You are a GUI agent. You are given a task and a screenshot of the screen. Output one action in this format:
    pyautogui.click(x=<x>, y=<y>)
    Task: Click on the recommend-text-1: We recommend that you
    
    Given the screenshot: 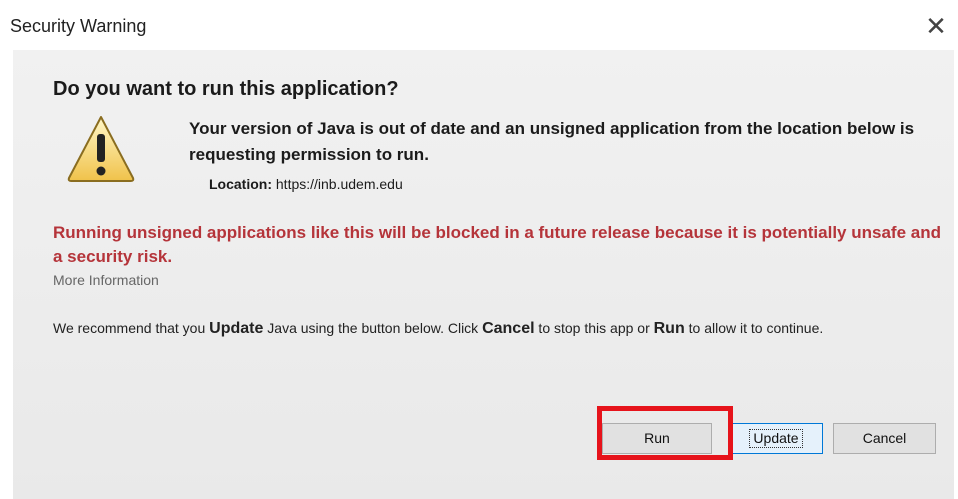 What is the action you would take?
    pyautogui.click(x=131, y=328)
    